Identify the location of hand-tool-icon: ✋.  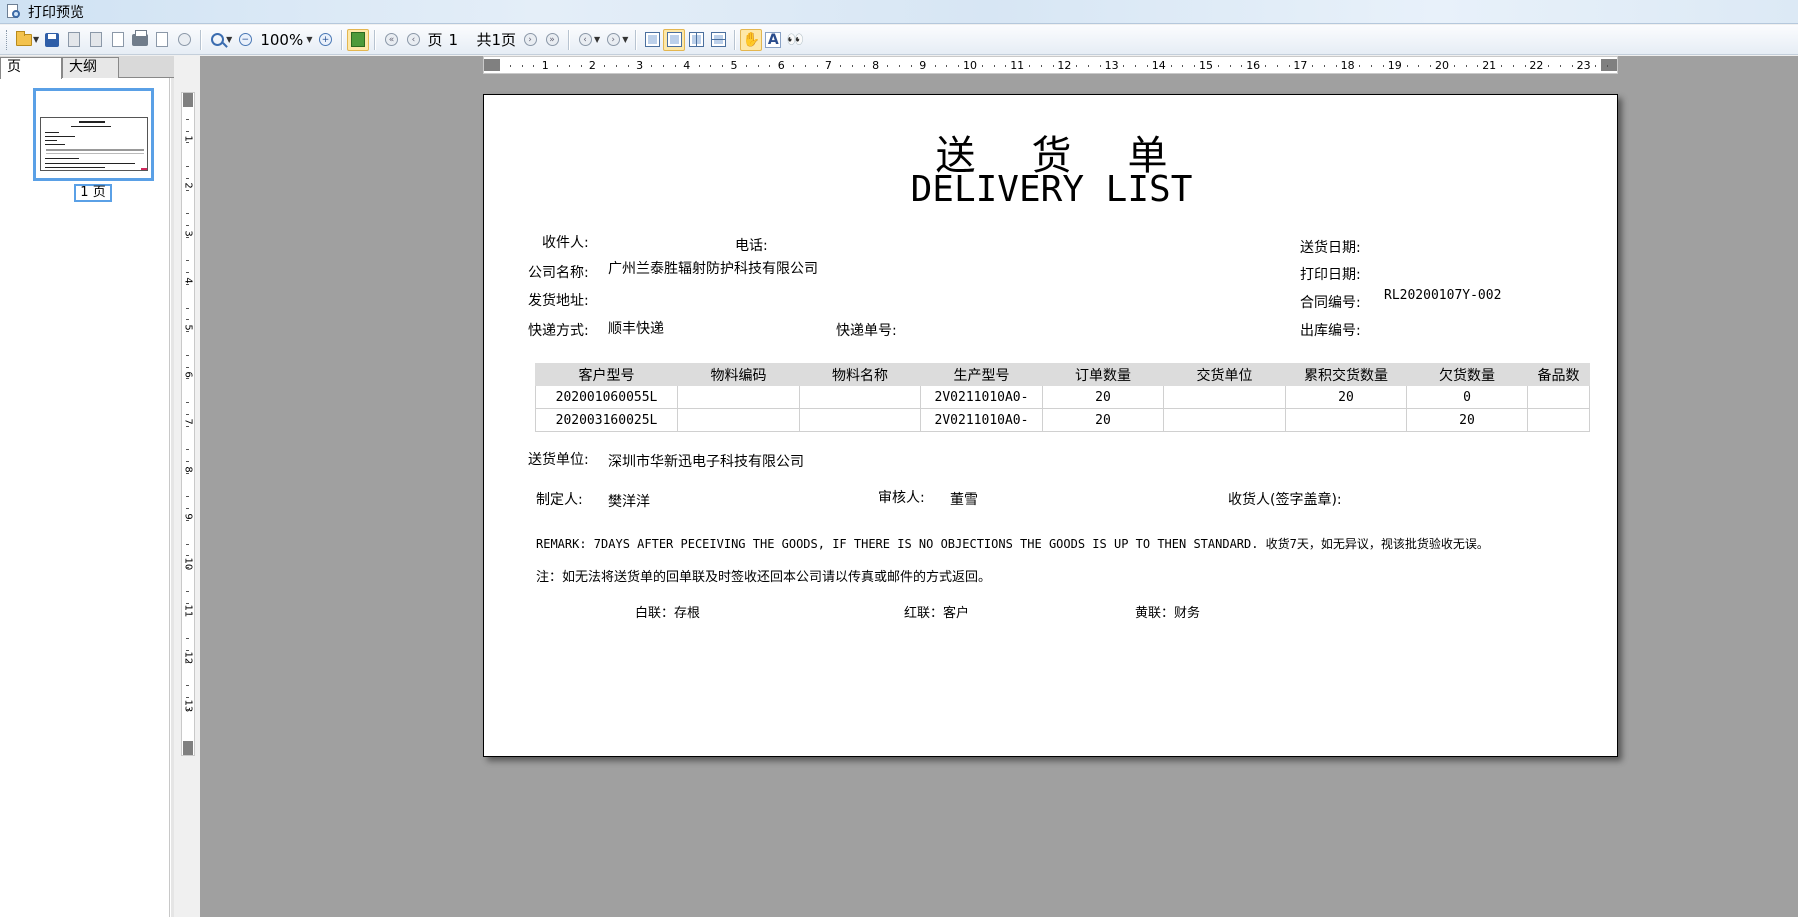
(751, 39).